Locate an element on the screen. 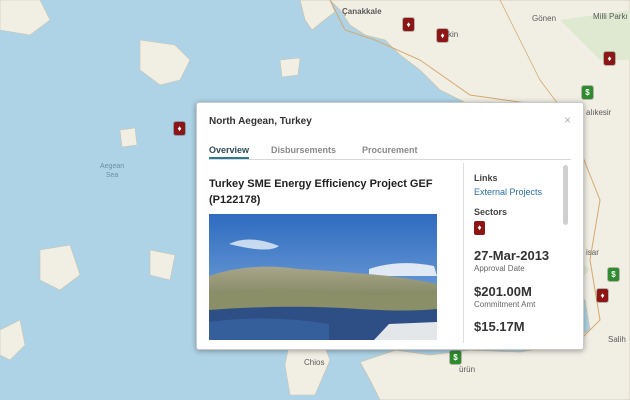  sea-label-line2: Sea is located at coordinates (112, 175).